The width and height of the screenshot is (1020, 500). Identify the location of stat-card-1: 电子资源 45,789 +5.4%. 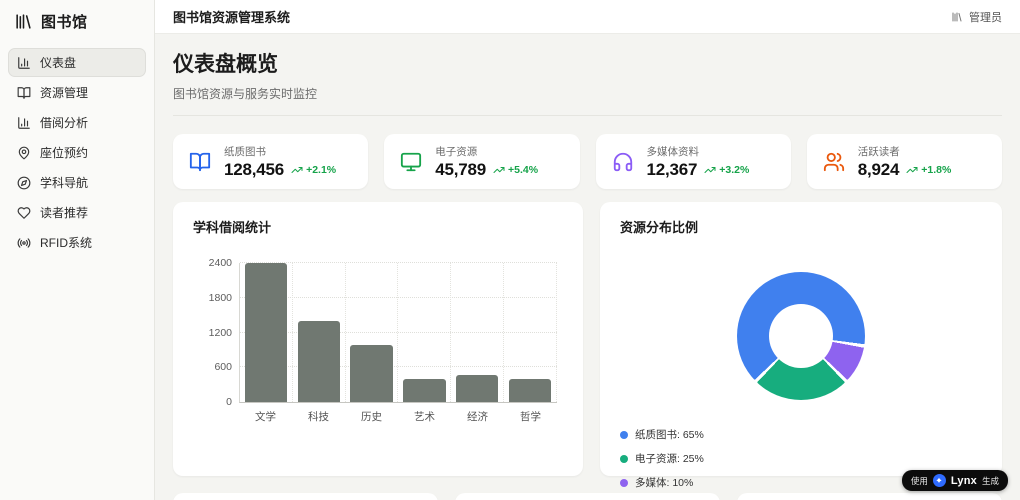
(482, 161).